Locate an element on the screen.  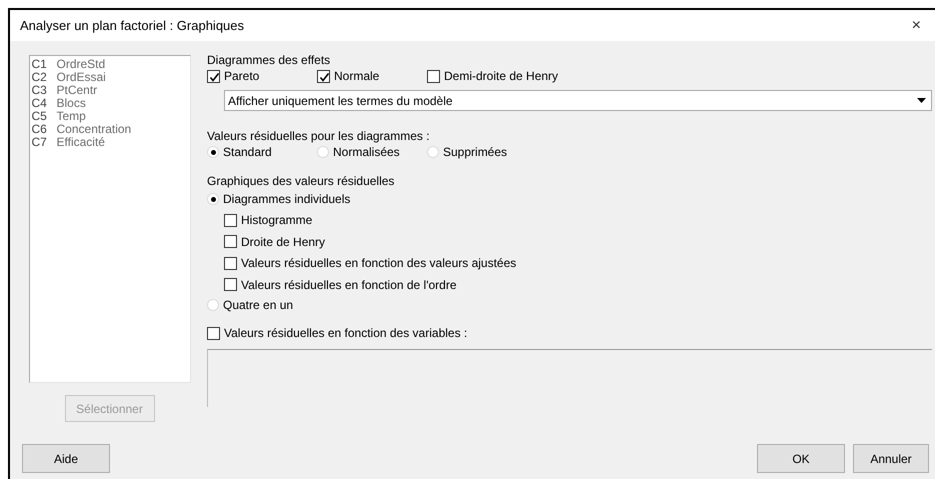
column-name: OrdEssai is located at coordinates (81, 77).